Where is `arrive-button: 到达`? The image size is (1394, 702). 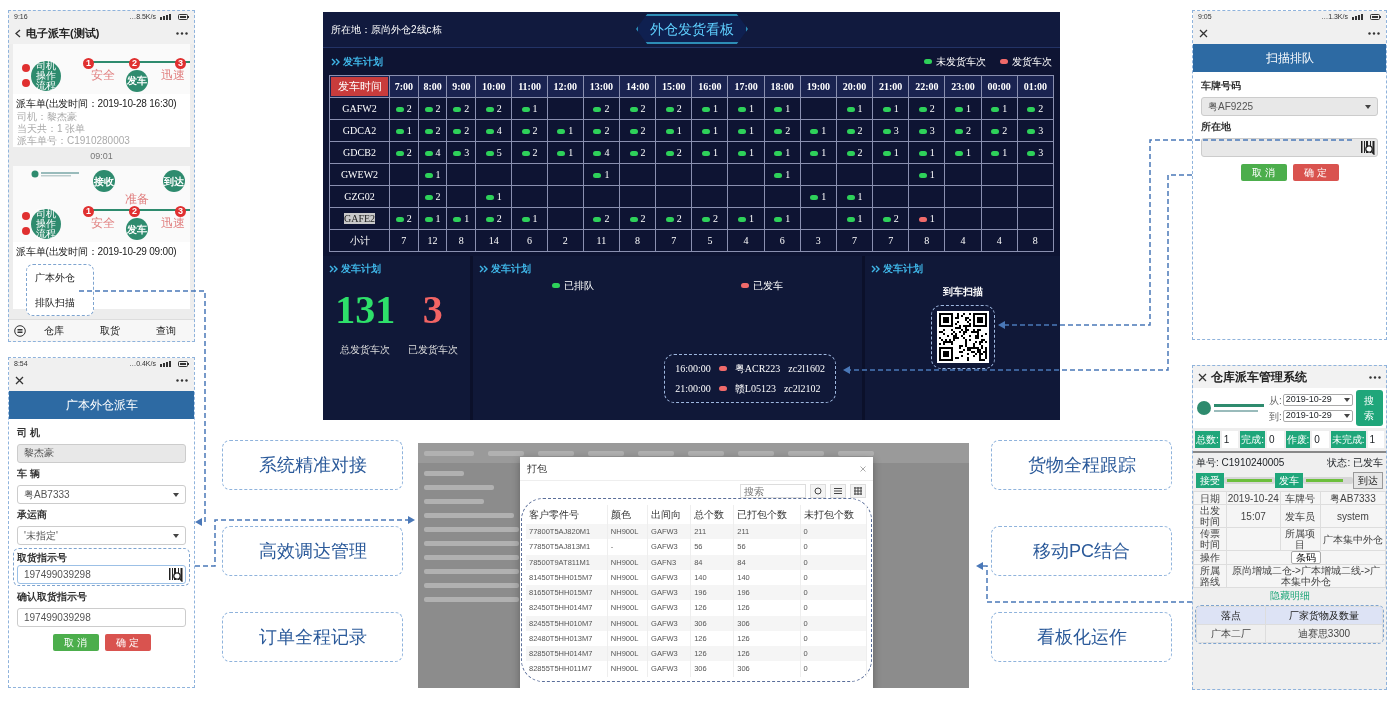
arrive-button: 到达 is located at coordinates (1368, 480).